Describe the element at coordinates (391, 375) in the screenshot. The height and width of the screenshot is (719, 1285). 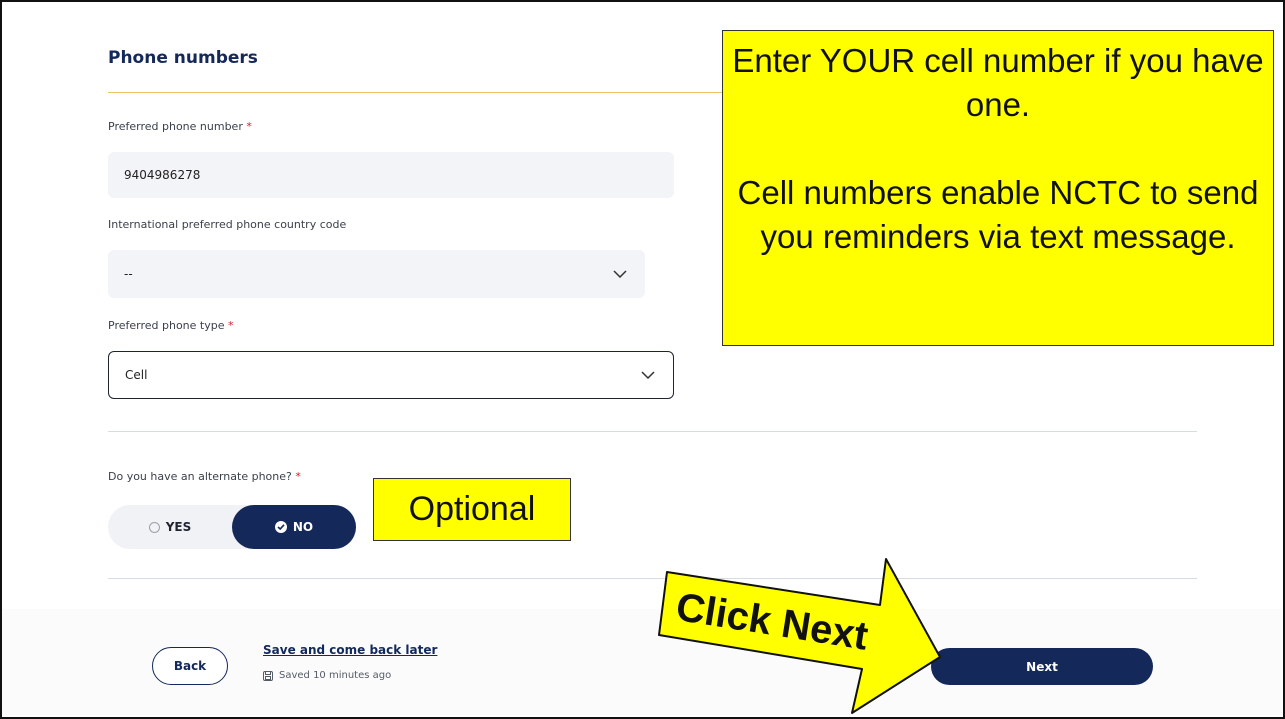
I see `phone-type-select: Cell` at that location.